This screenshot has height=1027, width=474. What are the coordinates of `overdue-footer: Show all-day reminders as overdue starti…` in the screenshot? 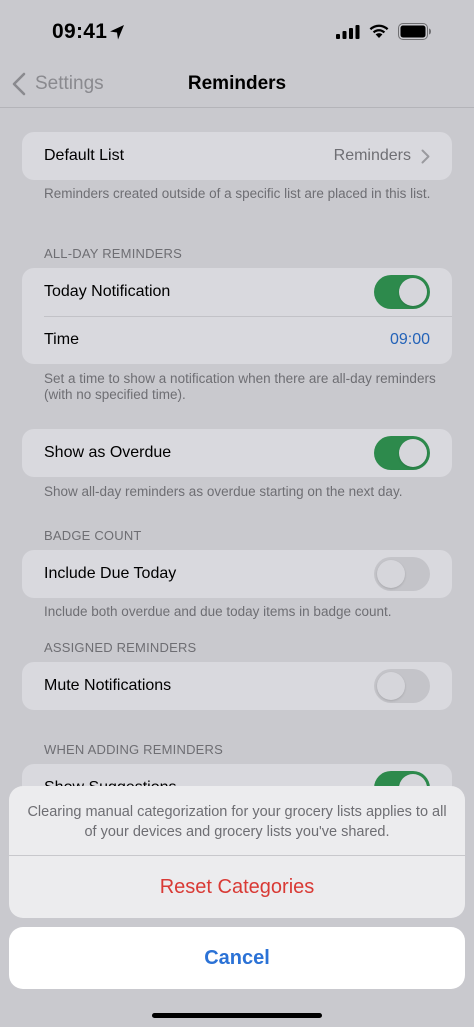 It's located at (223, 491).